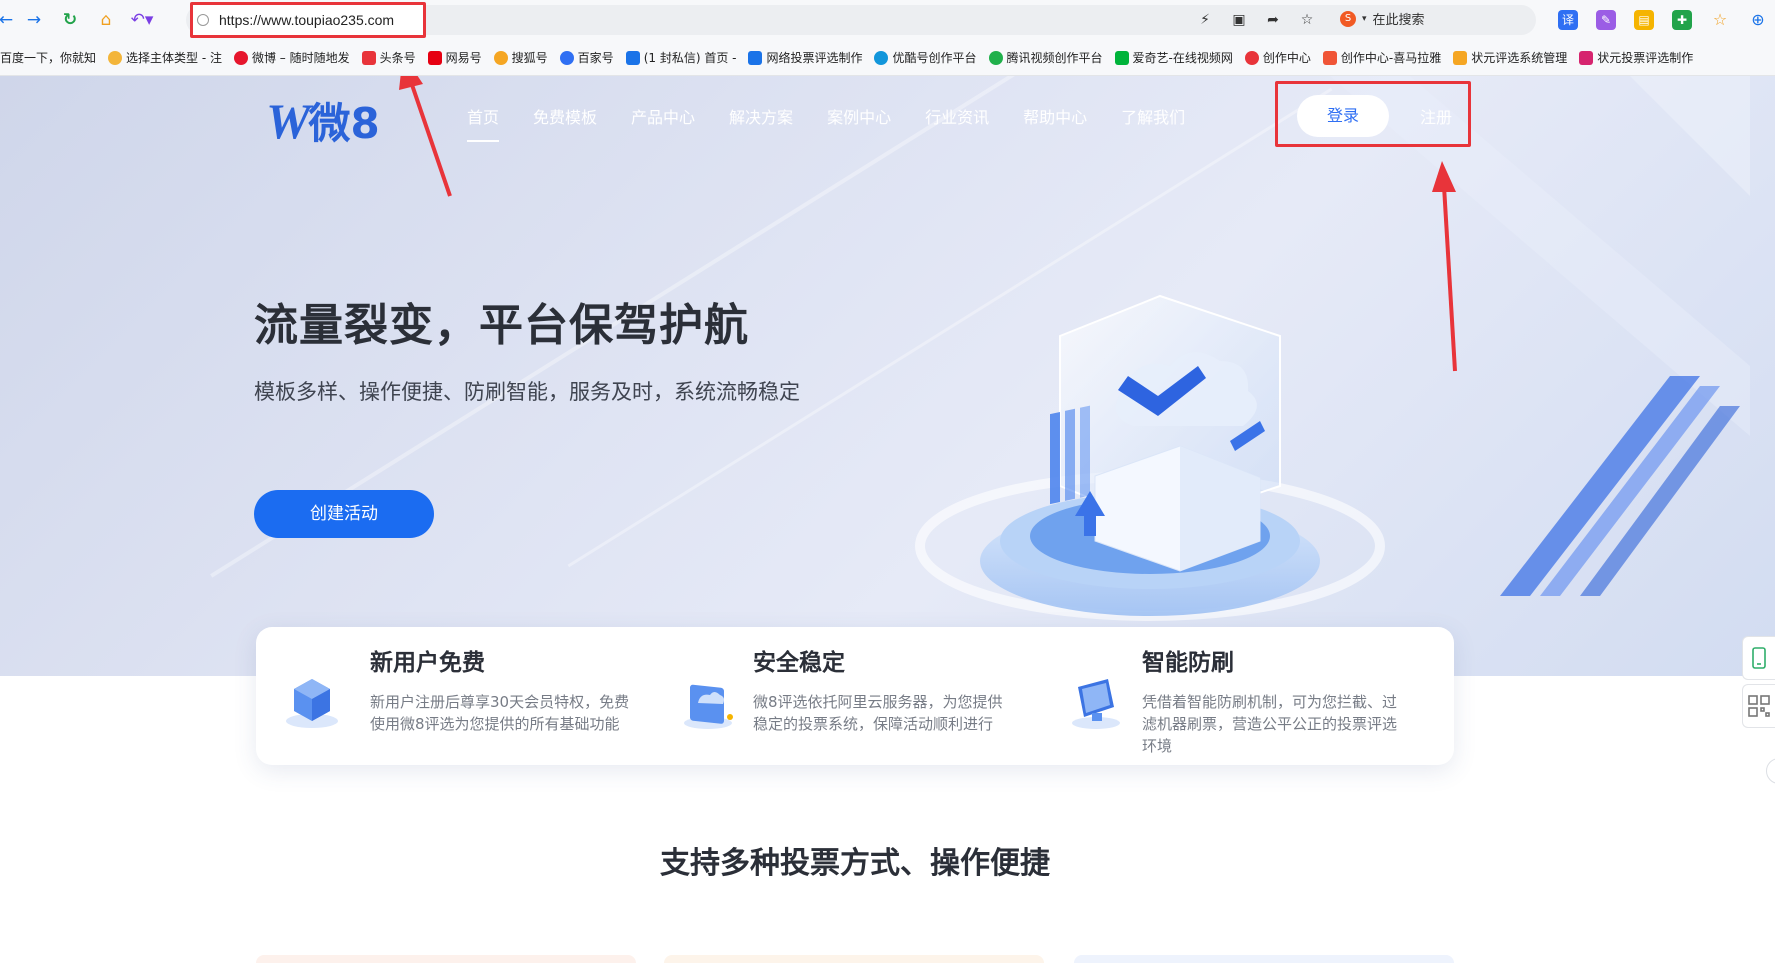 The height and width of the screenshot is (963, 1775). Describe the element at coordinates (1758, 20) in the screenshot. I see `download-icon: ⊕` at that location.